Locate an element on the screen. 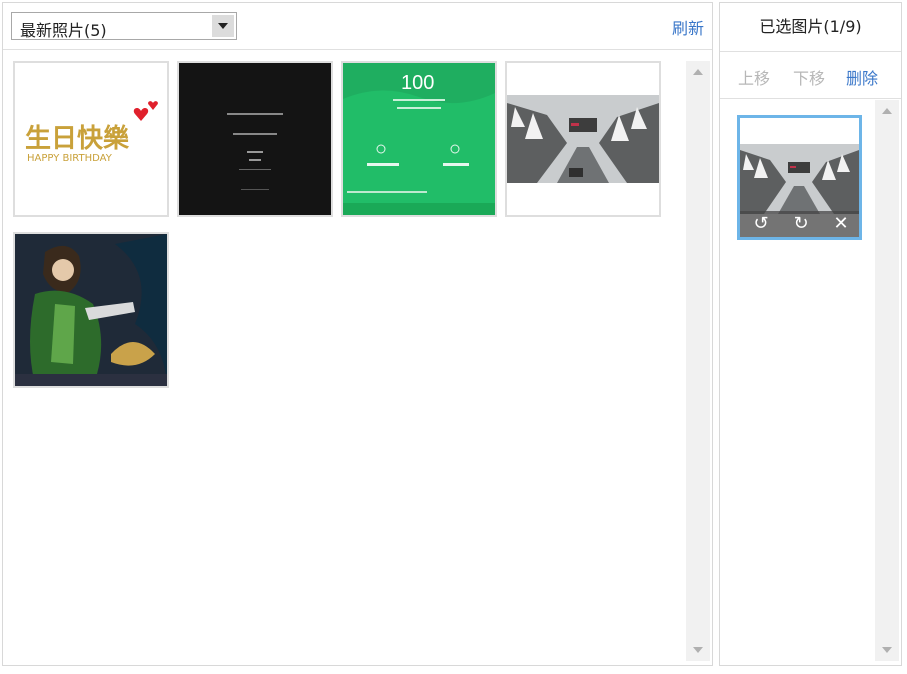 The image size is (907, 674). snow-road-photo-image is located at coordinates (583, 139).